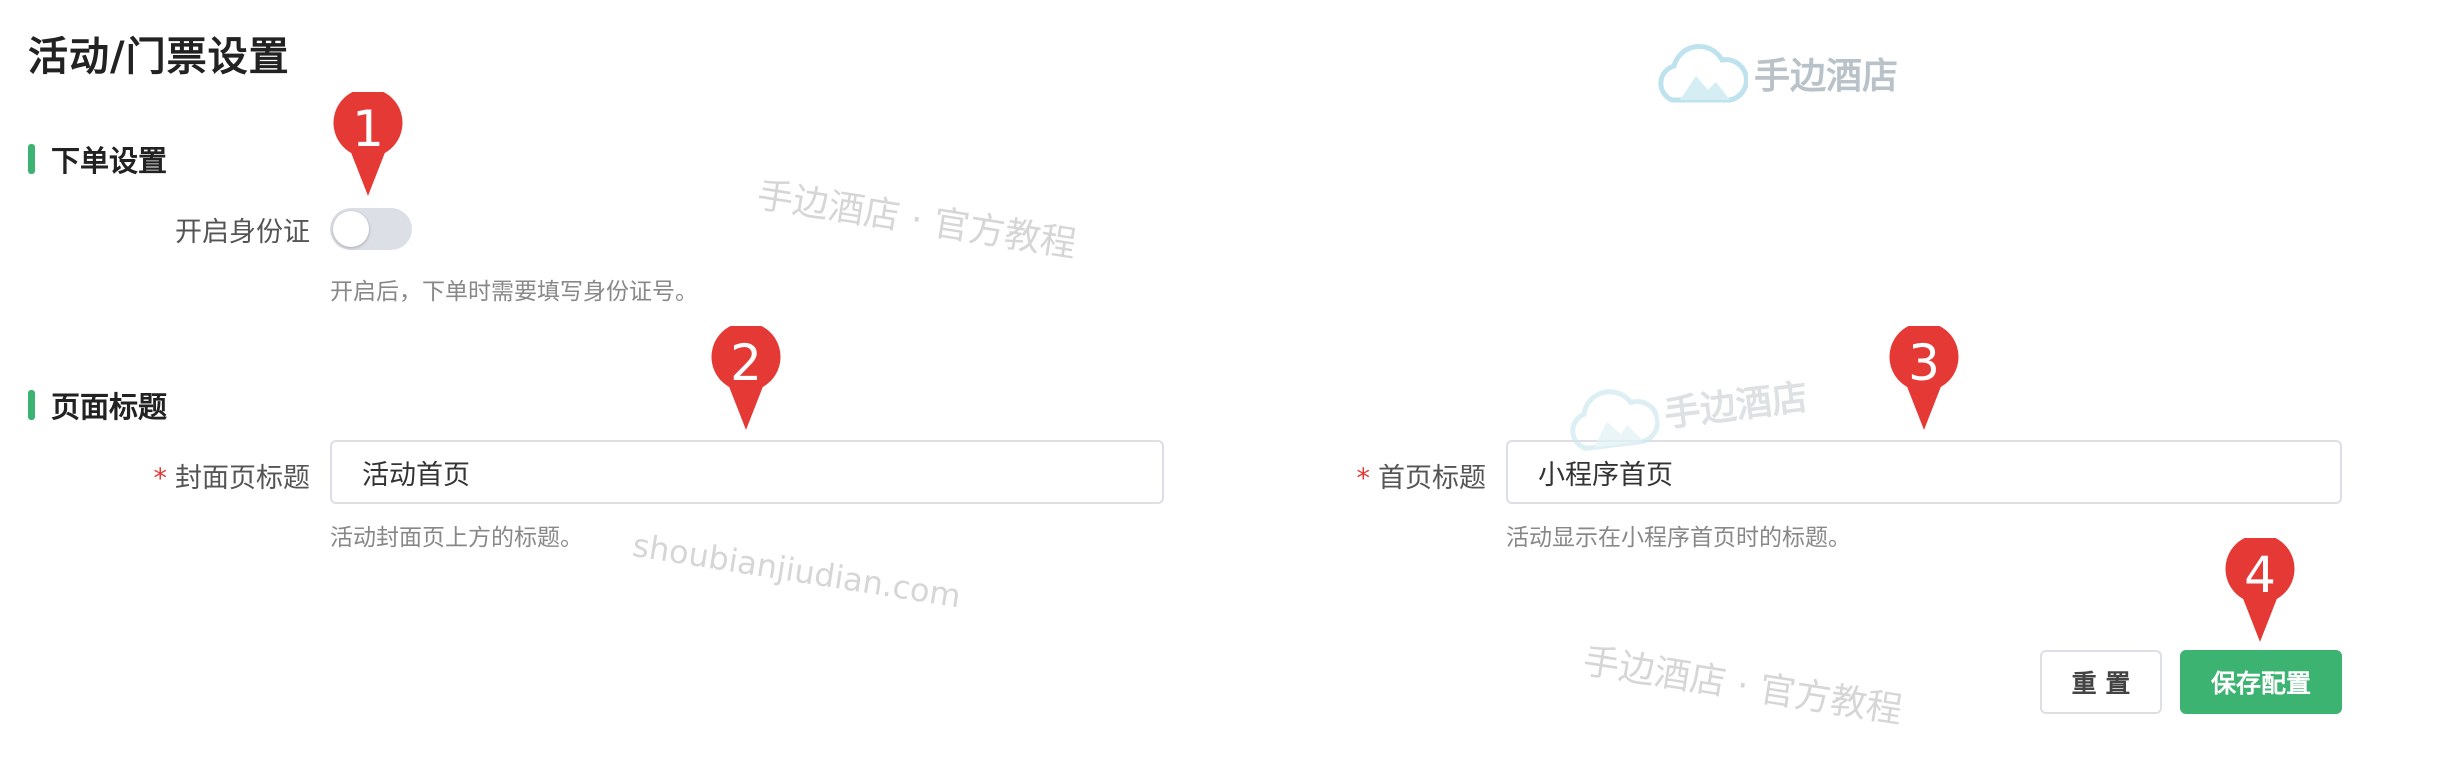 This screenshot has width=2440, height=760. What do you see at coordinates (351, 229) in the screenshot?
I see `toggle-knob` at bounding box center [351, 229].